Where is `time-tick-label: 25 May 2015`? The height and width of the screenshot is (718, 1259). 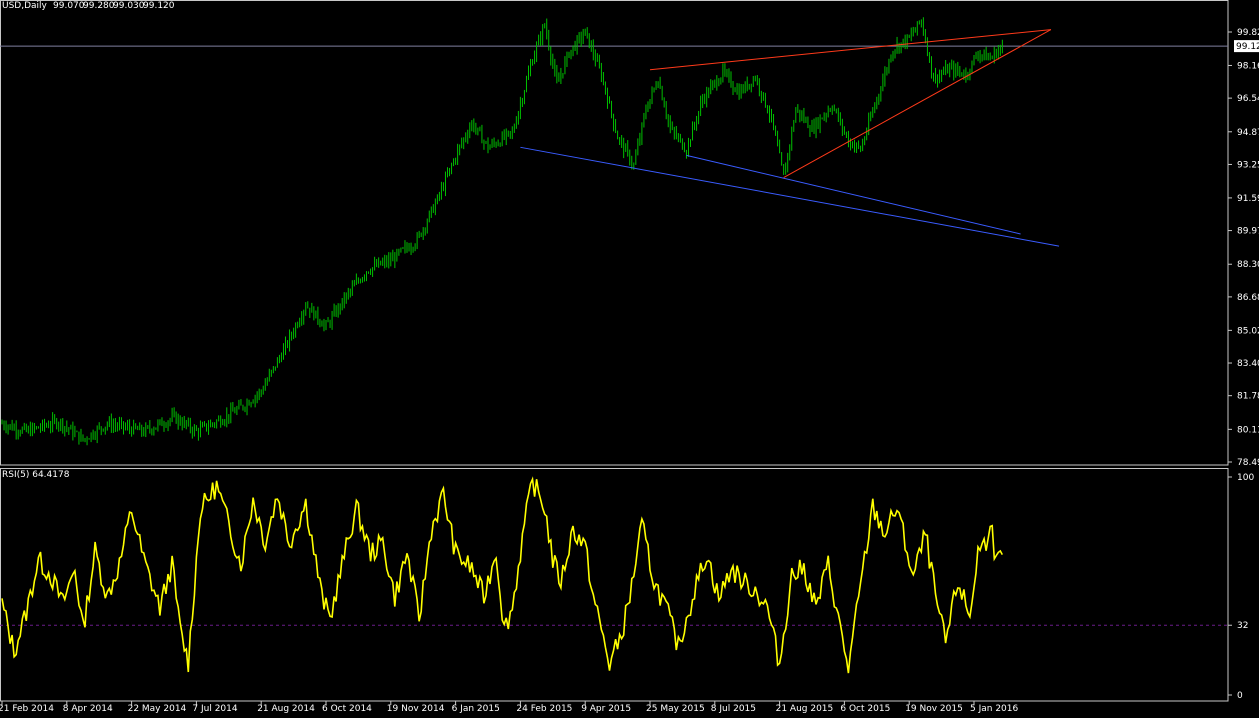 time-tick-label: 25 May 2015 is located at coordinates (675, 708).